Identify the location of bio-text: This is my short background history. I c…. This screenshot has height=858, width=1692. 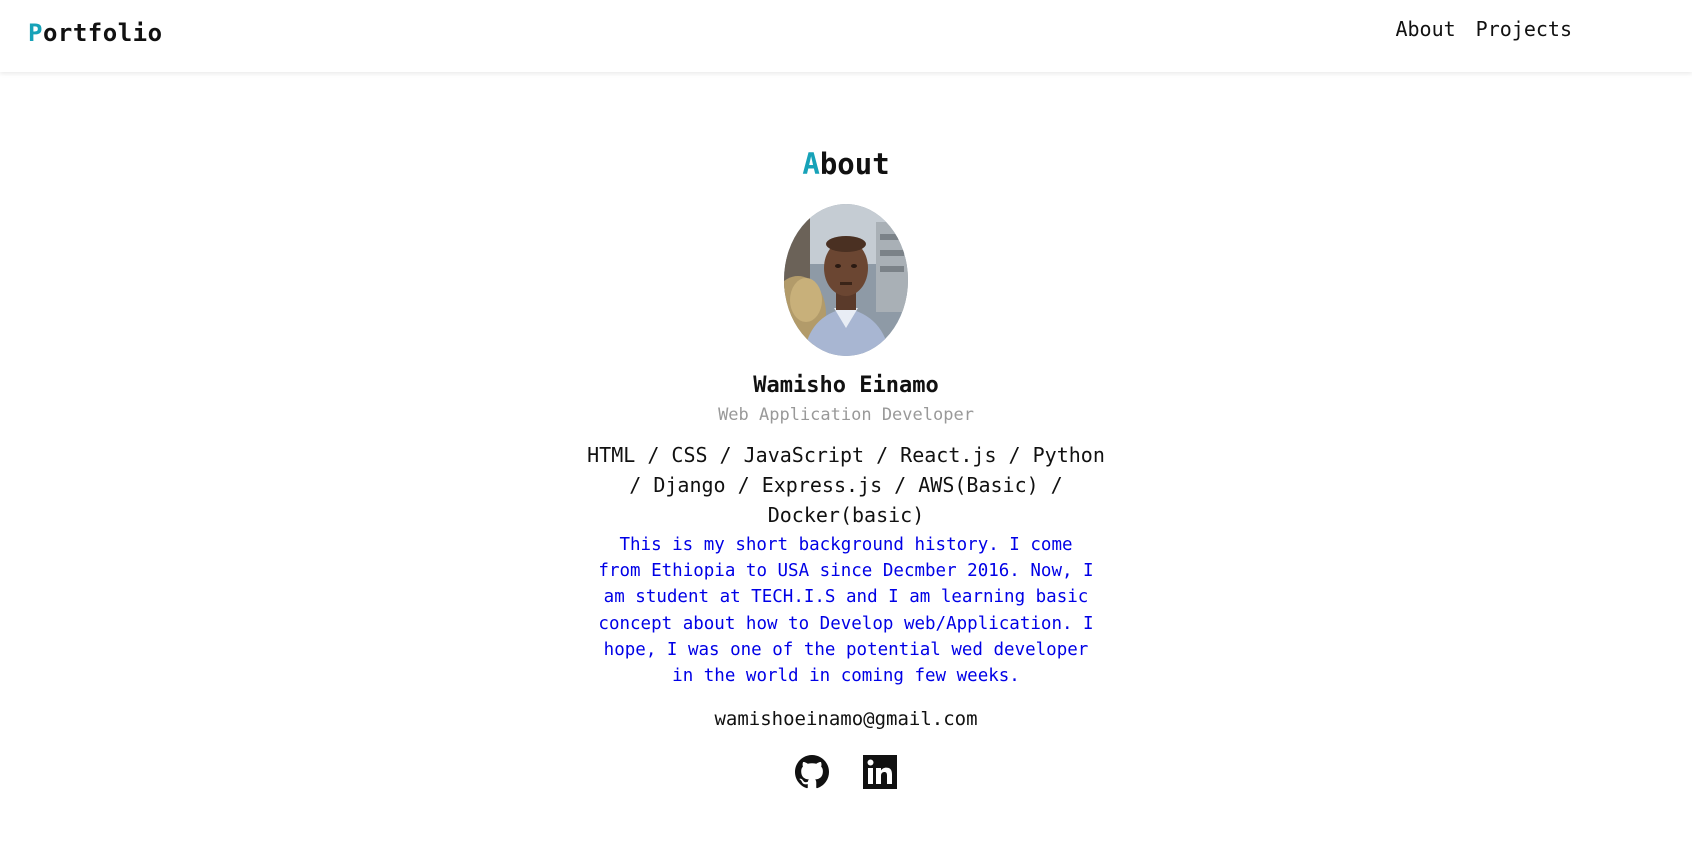
(846, 611).